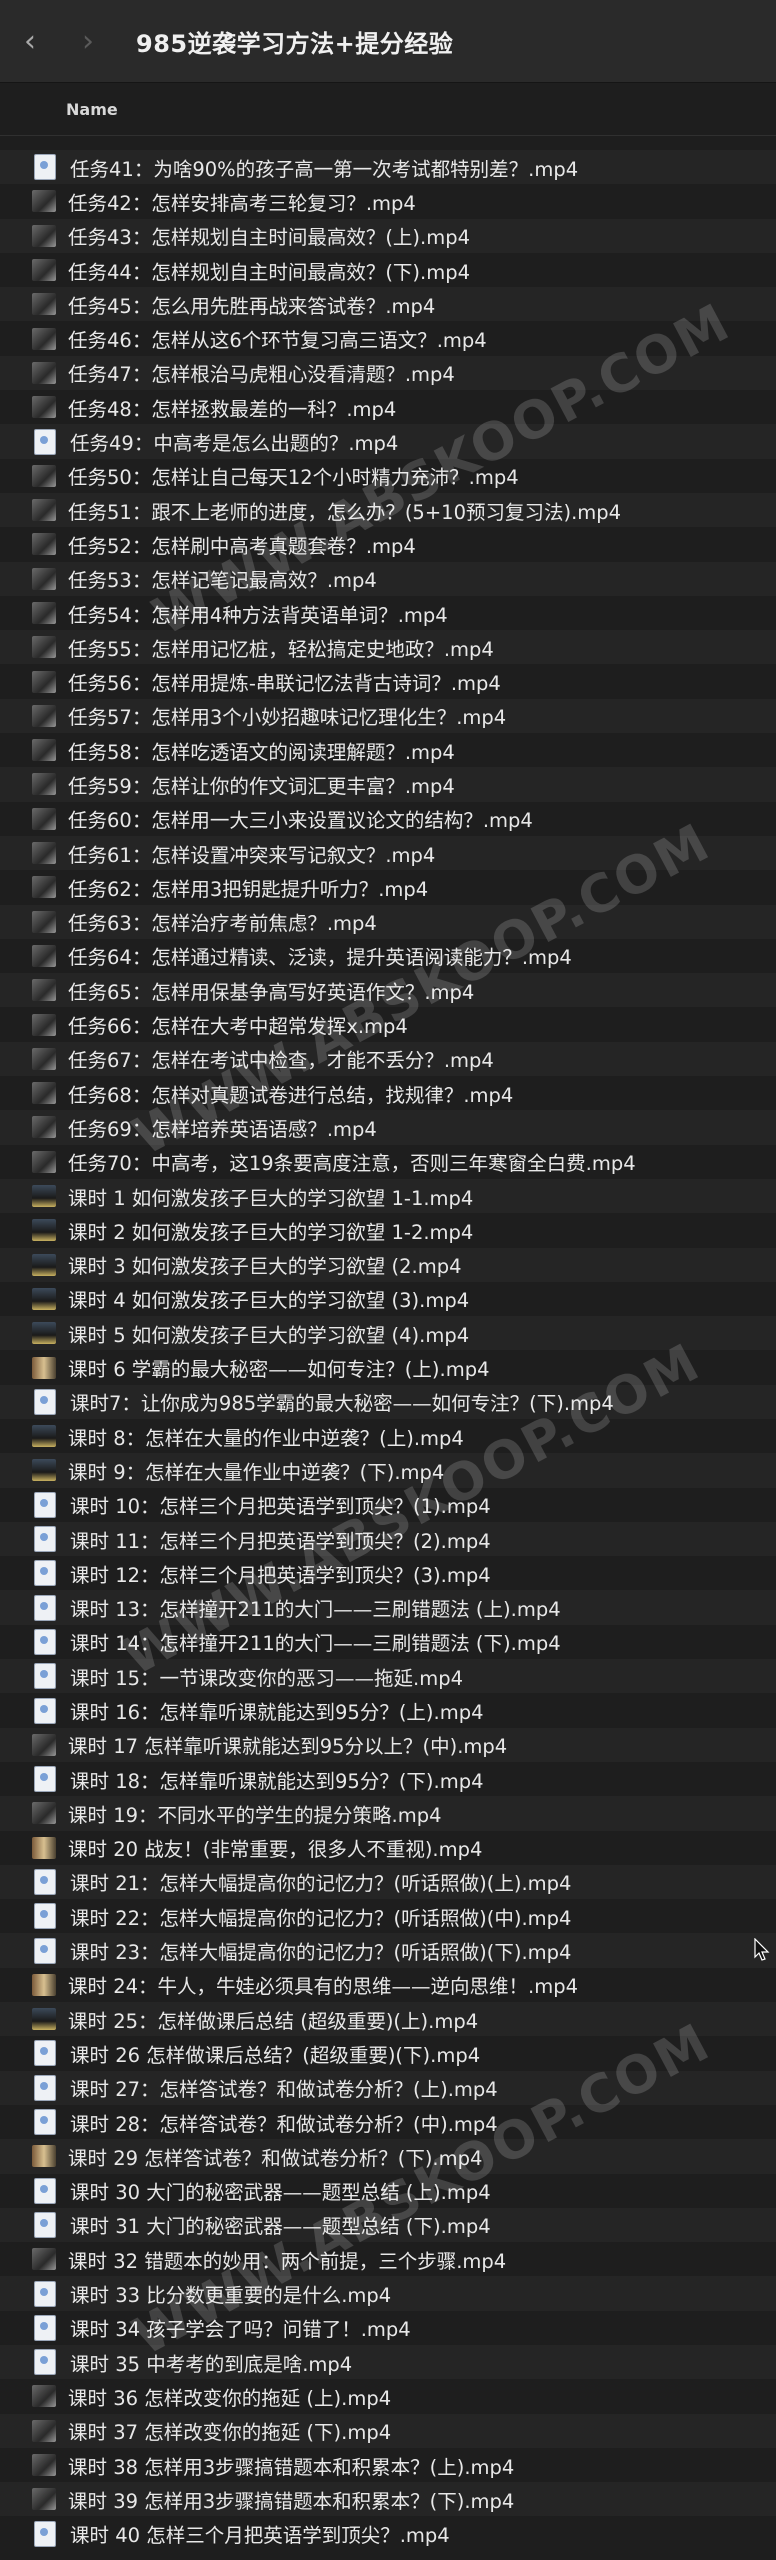  I want to click on list-item: 任务44：怎样规划自主时间最高效？(下).mp4, so click(388, 270).